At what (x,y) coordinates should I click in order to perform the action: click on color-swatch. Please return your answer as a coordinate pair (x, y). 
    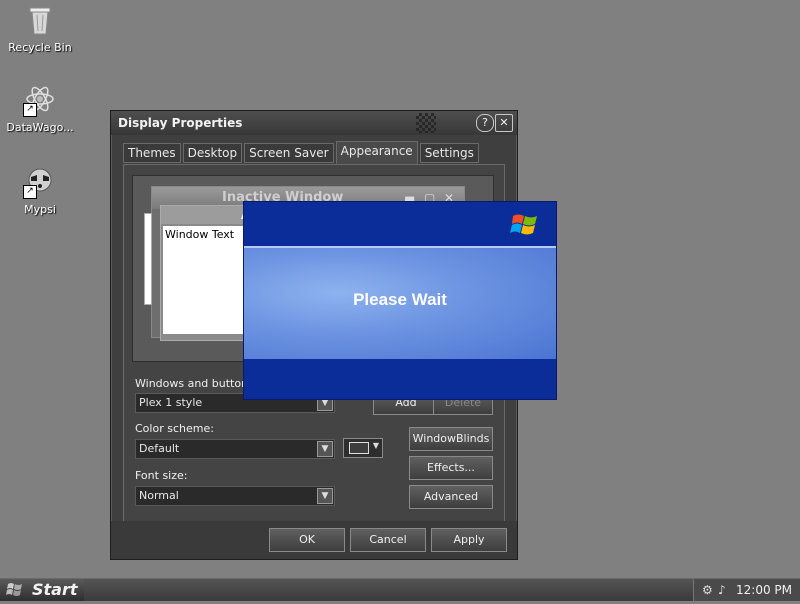
    Looking at the image, I should click on (359, 448).